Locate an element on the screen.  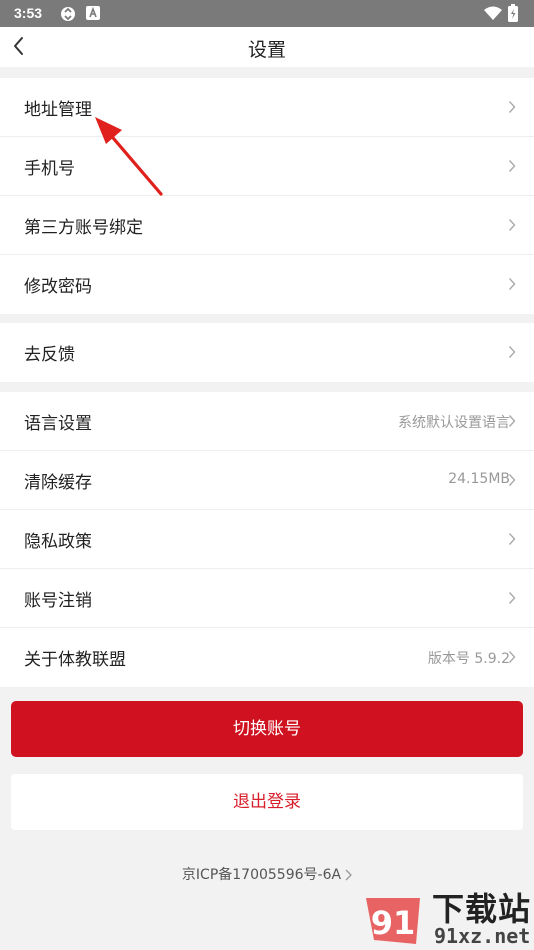
row-change-password: 修改密码 is located at coordinates (267, 284).